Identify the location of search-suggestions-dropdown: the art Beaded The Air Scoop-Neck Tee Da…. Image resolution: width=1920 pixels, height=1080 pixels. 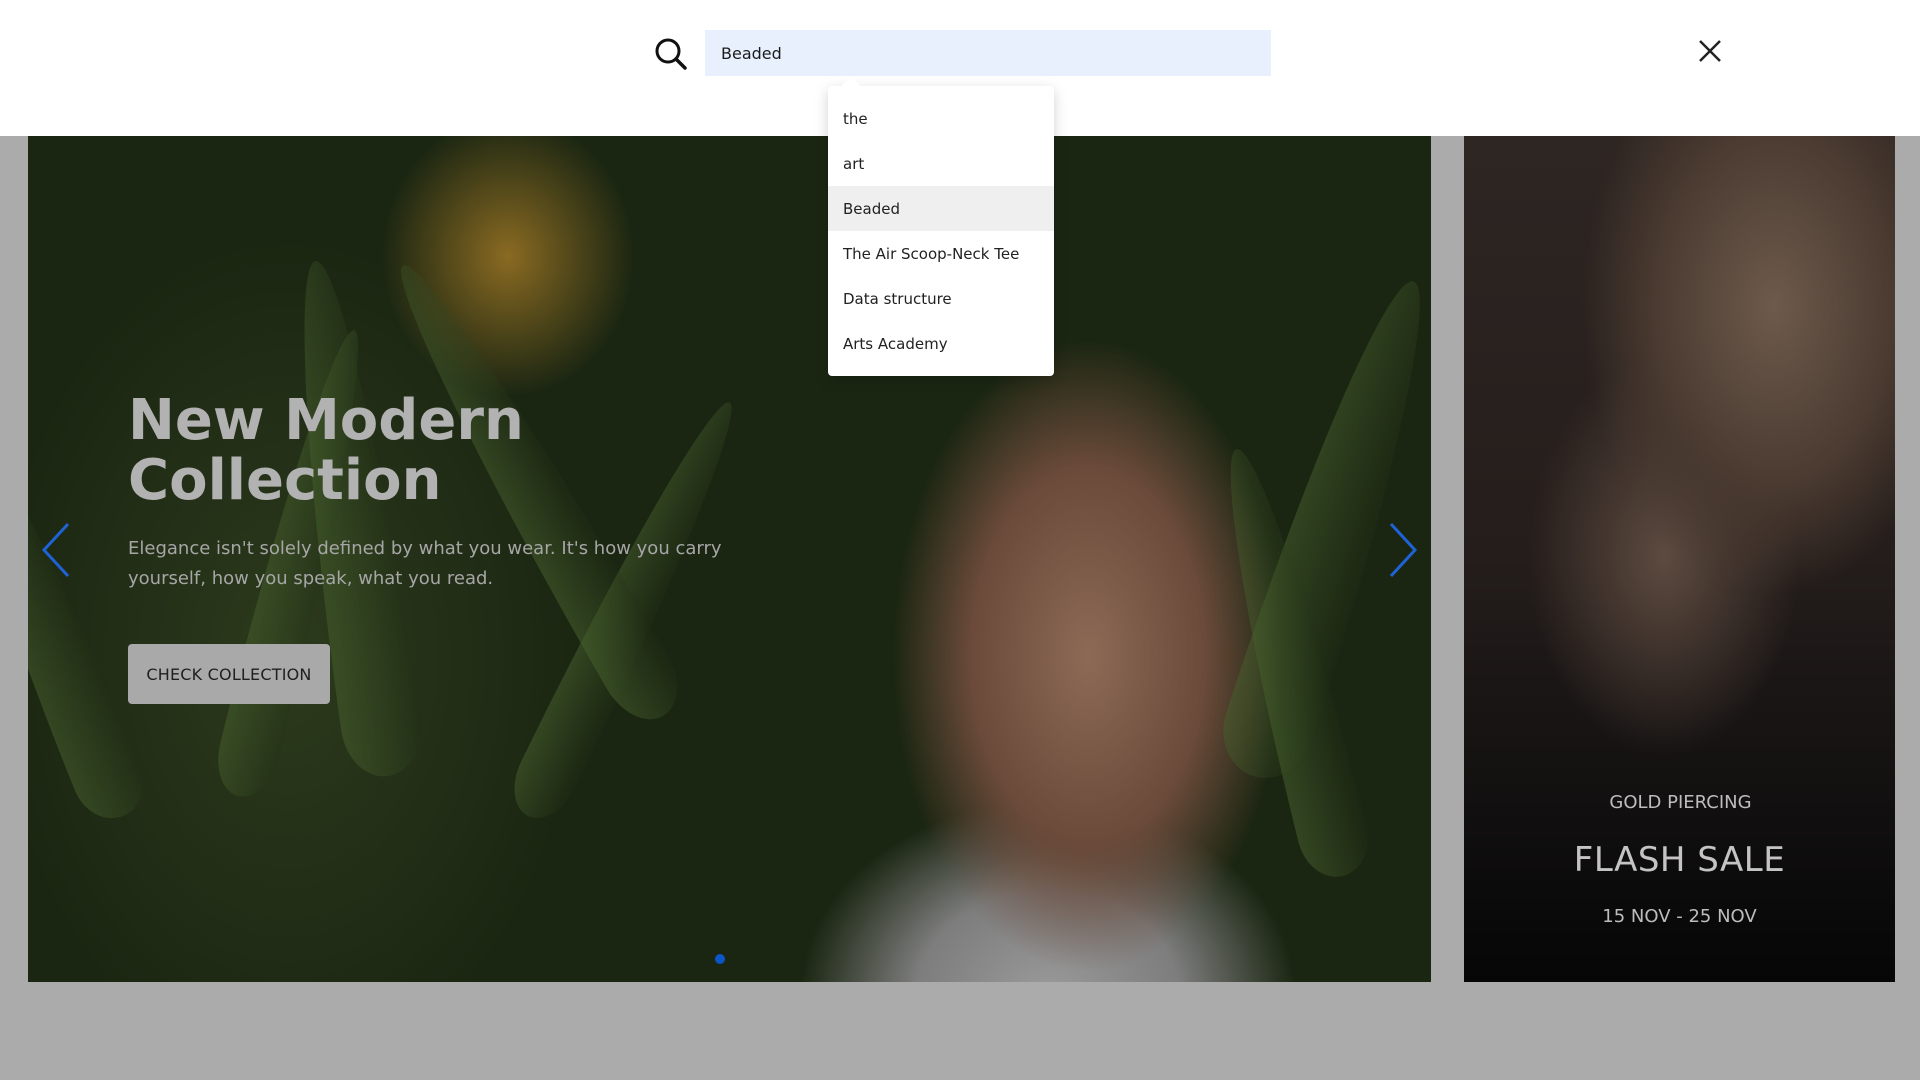
(941, 231).